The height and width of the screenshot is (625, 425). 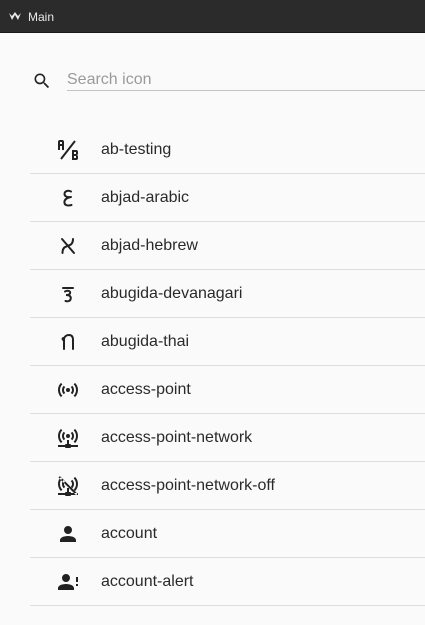 I want to click on list-item-label: abjad-arabic, so click(x=145, y=197).